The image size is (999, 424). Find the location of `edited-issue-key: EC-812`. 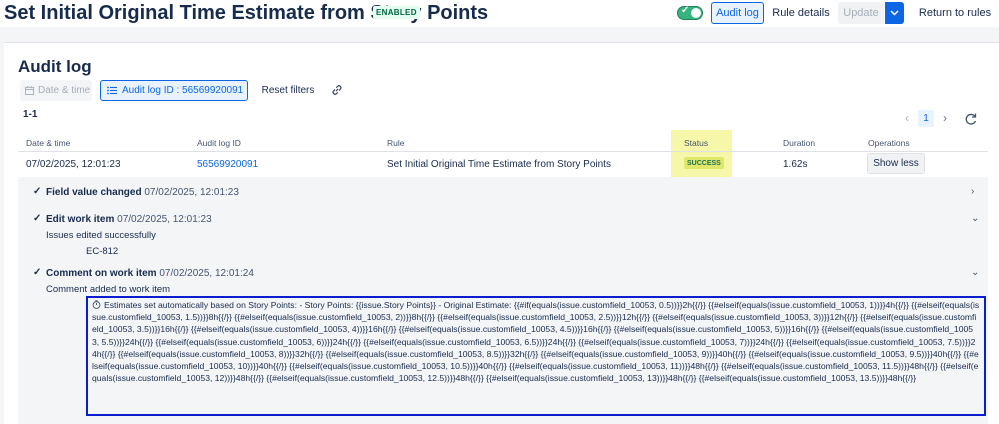

edited-issue-key: EC-812 is located at coordinates (102, 251).